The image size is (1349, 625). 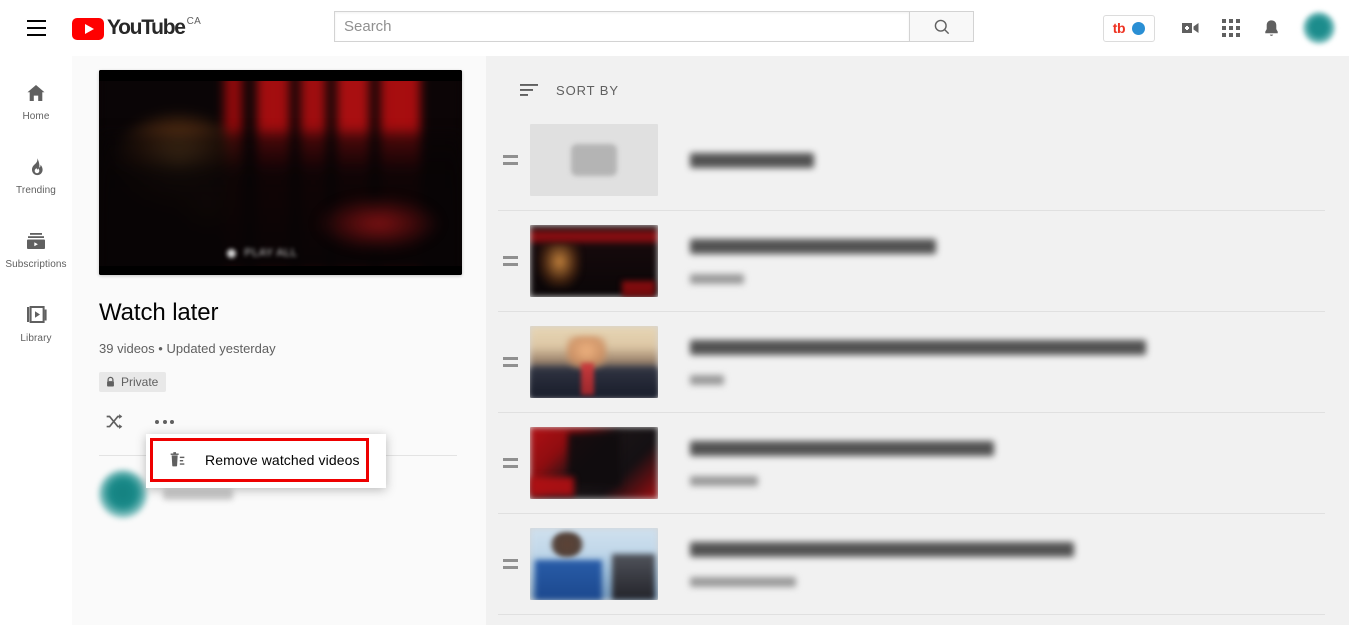 I want to click on home-icon, so click(x=36, y=92).